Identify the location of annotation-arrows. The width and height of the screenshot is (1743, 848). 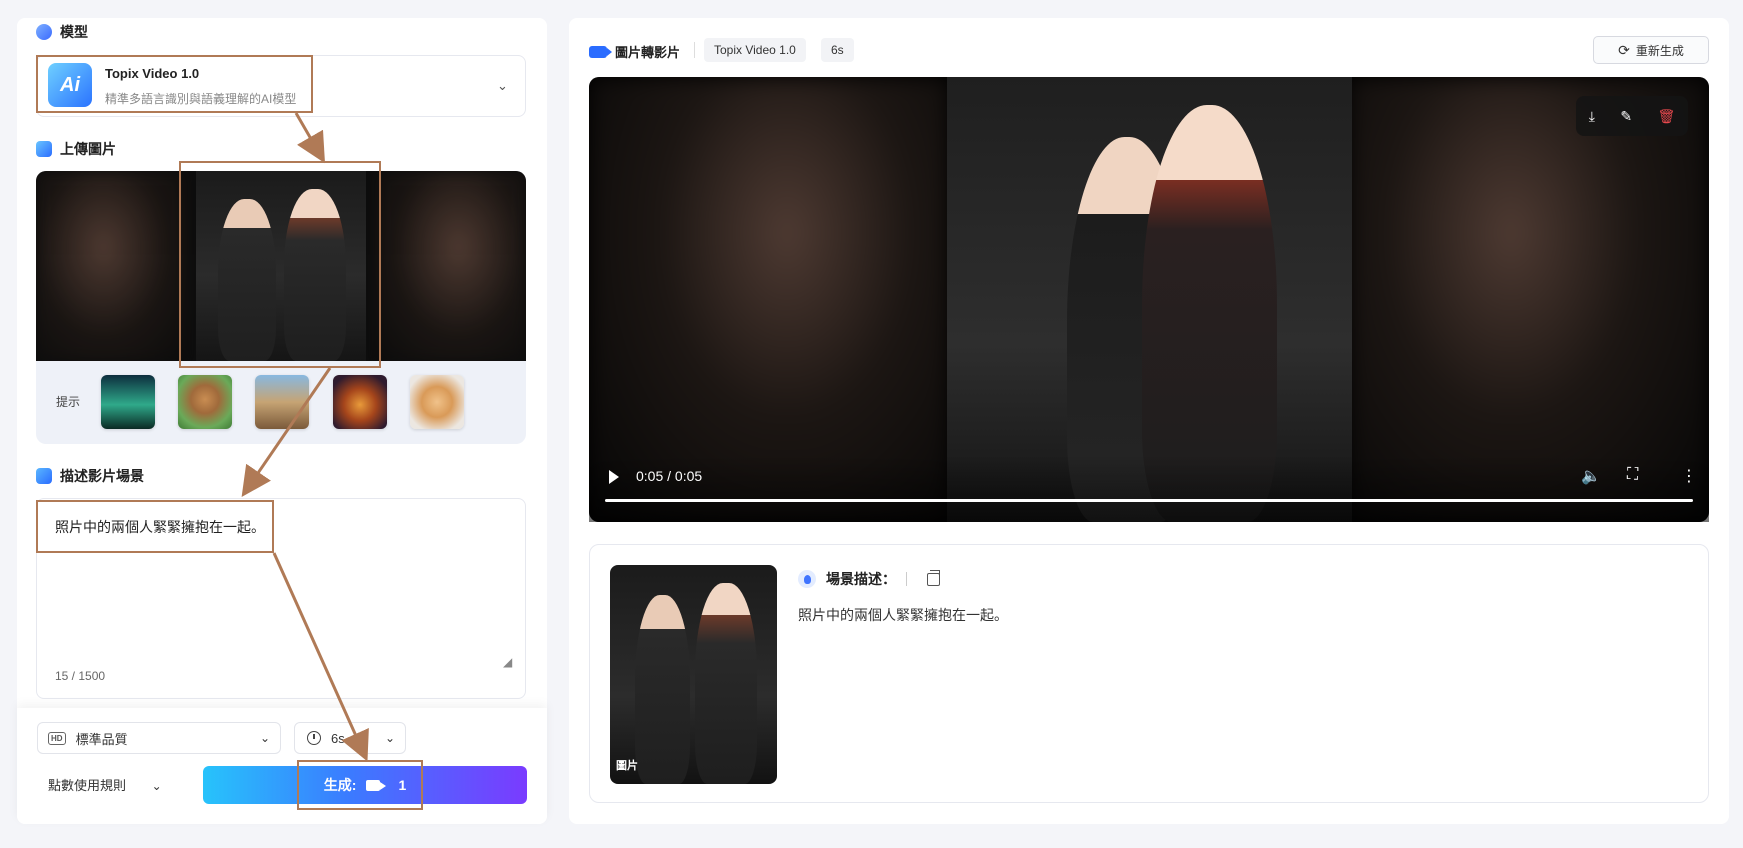
(305, 437).